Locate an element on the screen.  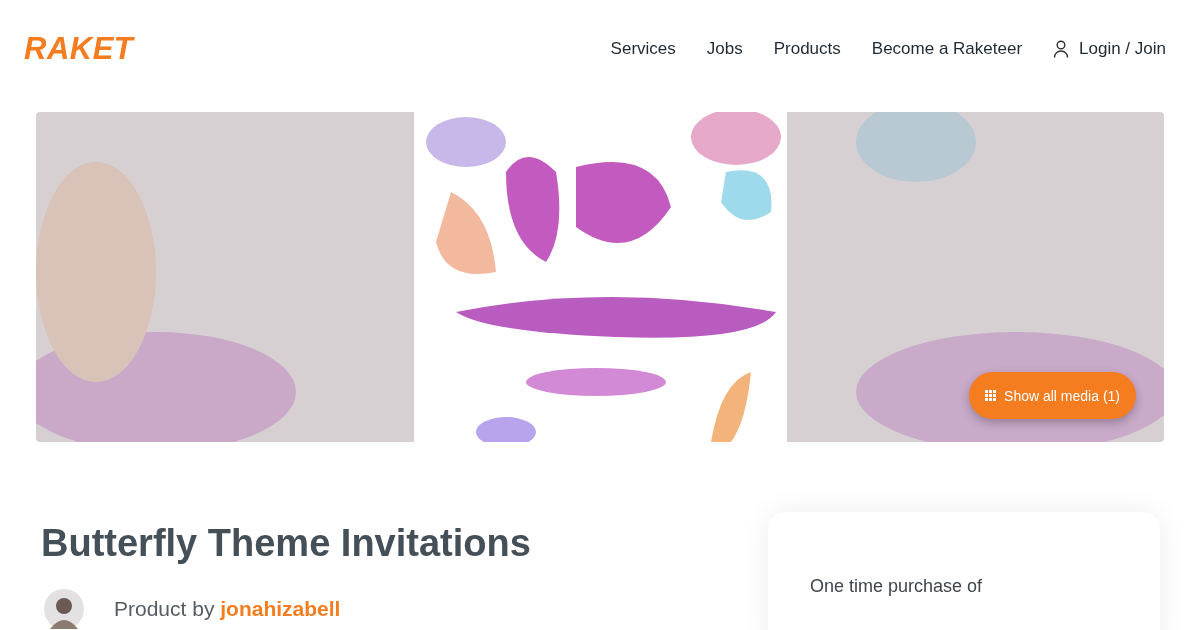
product-title: Butterfly Theme Invitations is located at coordinates (286, 543).